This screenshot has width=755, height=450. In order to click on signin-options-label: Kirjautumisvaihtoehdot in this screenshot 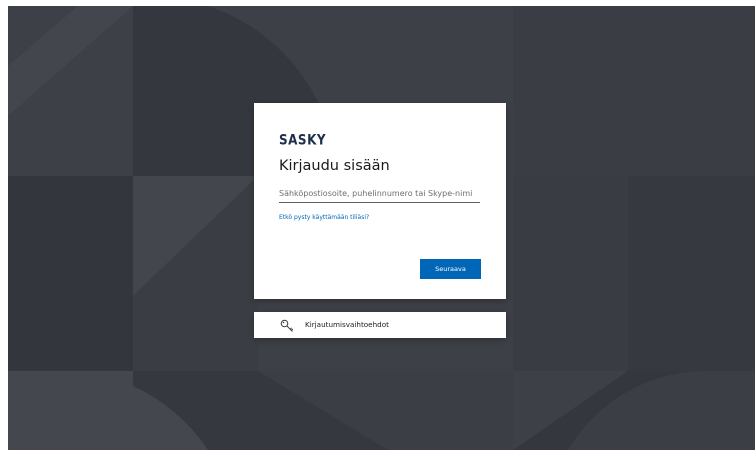, I will do `click(347, 324)`.